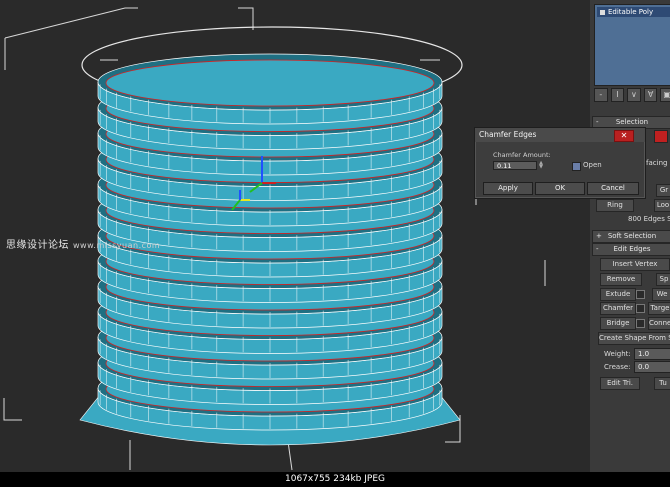  I want to click on extrude-settings-icon, so click(640, 294).